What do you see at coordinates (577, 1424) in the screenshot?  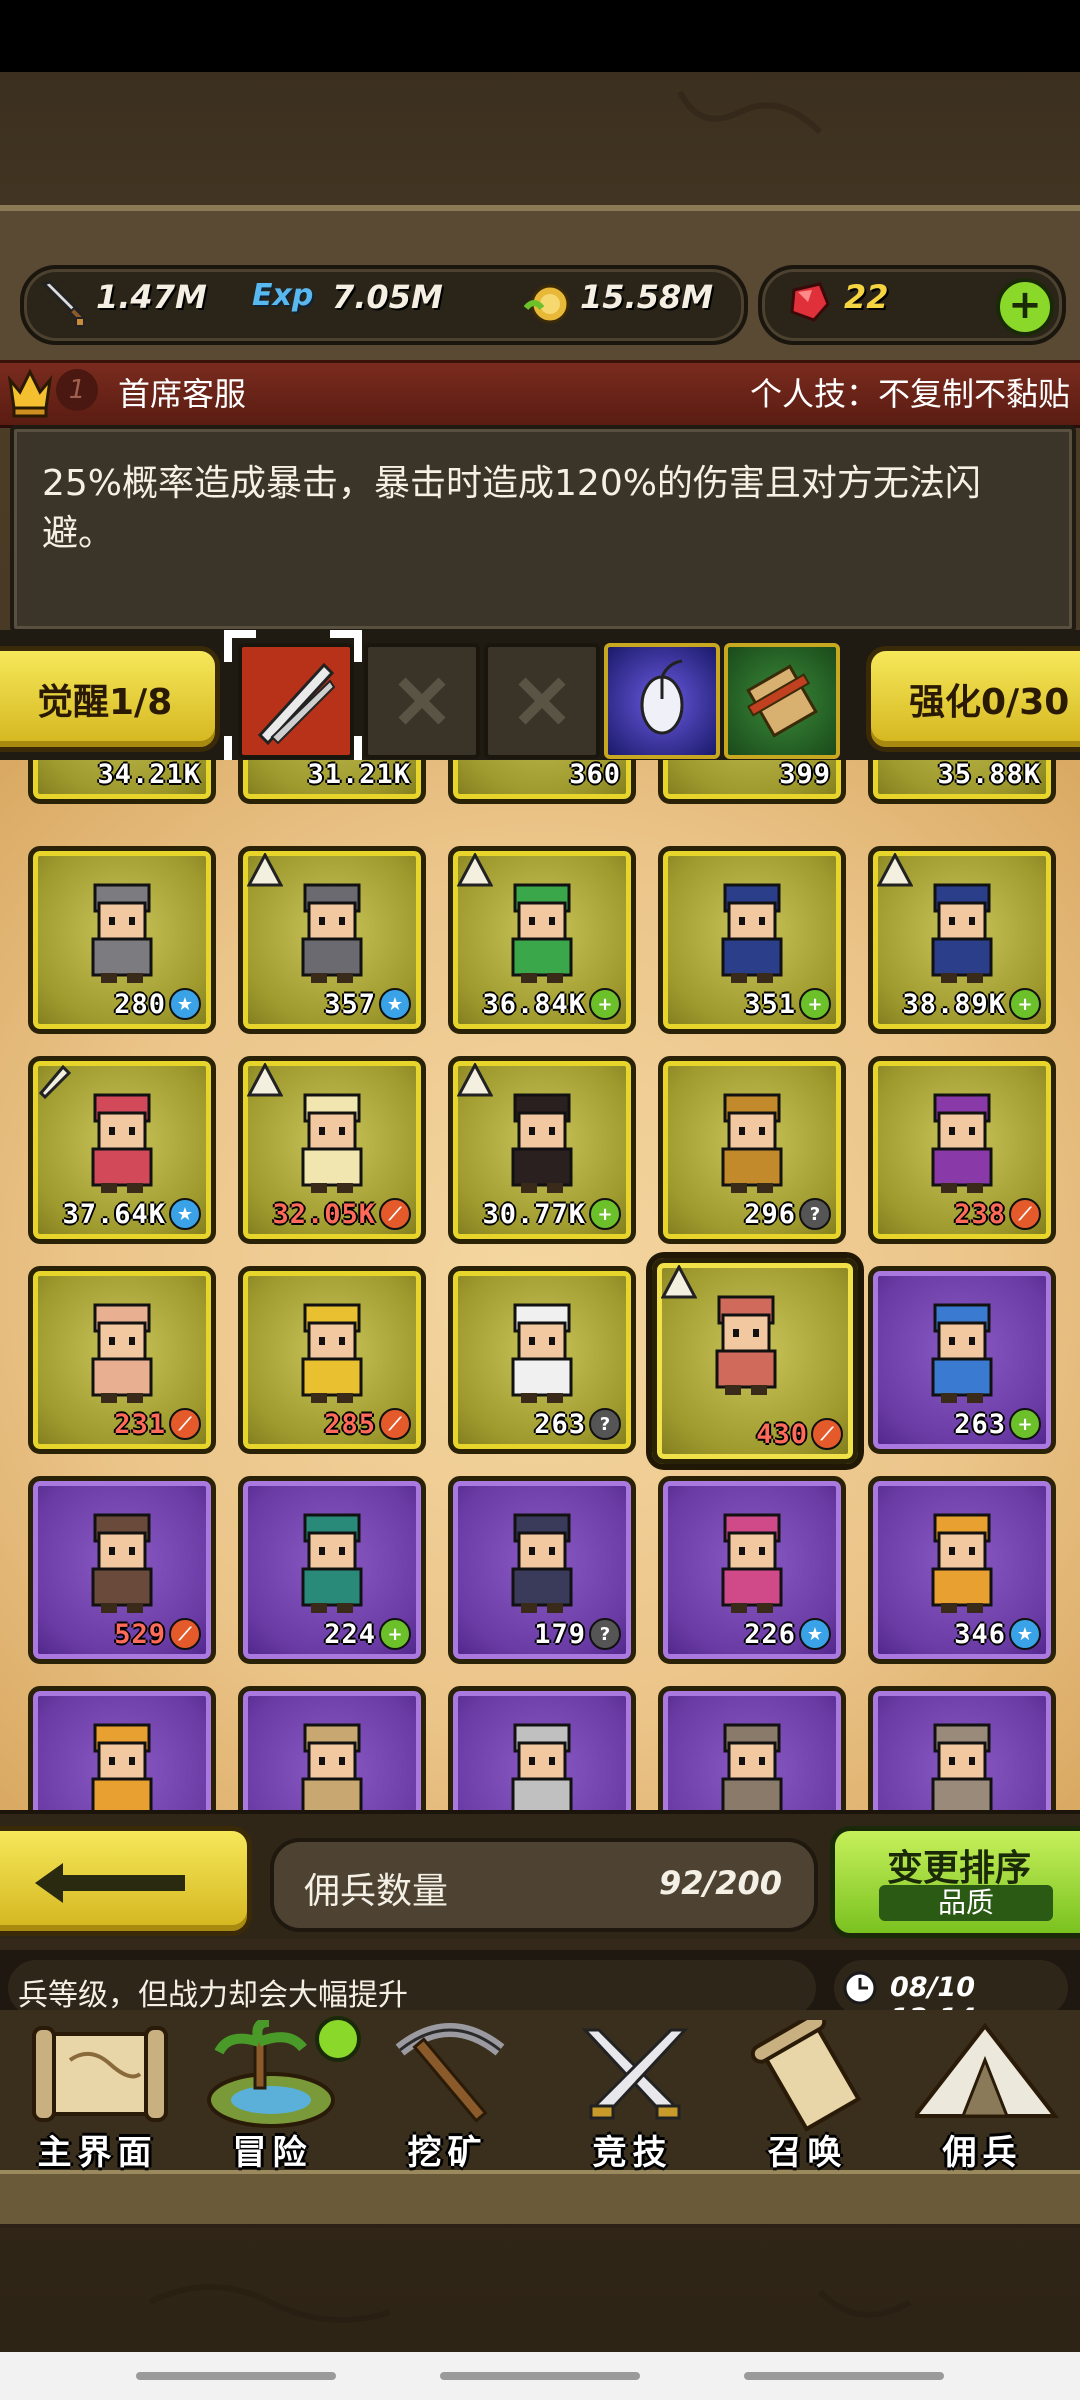 I see `mercenary-level: 263?` at bounding box center [577, 1424].